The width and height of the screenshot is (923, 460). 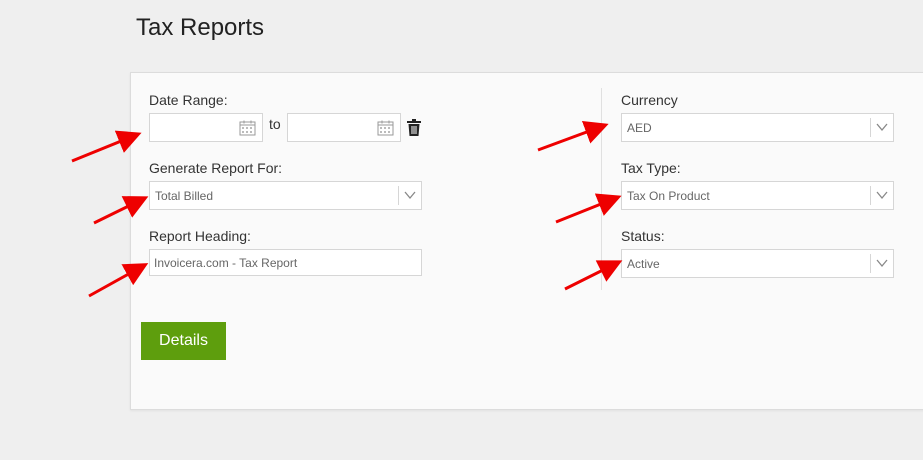 I want to click on date-range-to-label: to, so click(x=275, y=124).